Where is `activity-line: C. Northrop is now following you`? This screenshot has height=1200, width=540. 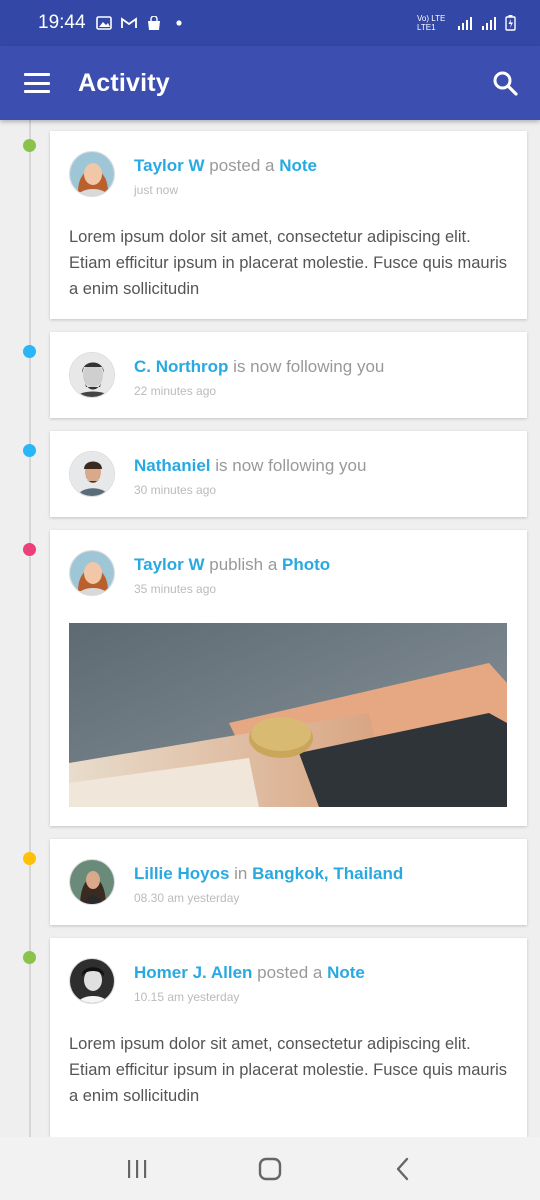 activity-line: C. Northrop is now following you is located at coordinates (259, 367).